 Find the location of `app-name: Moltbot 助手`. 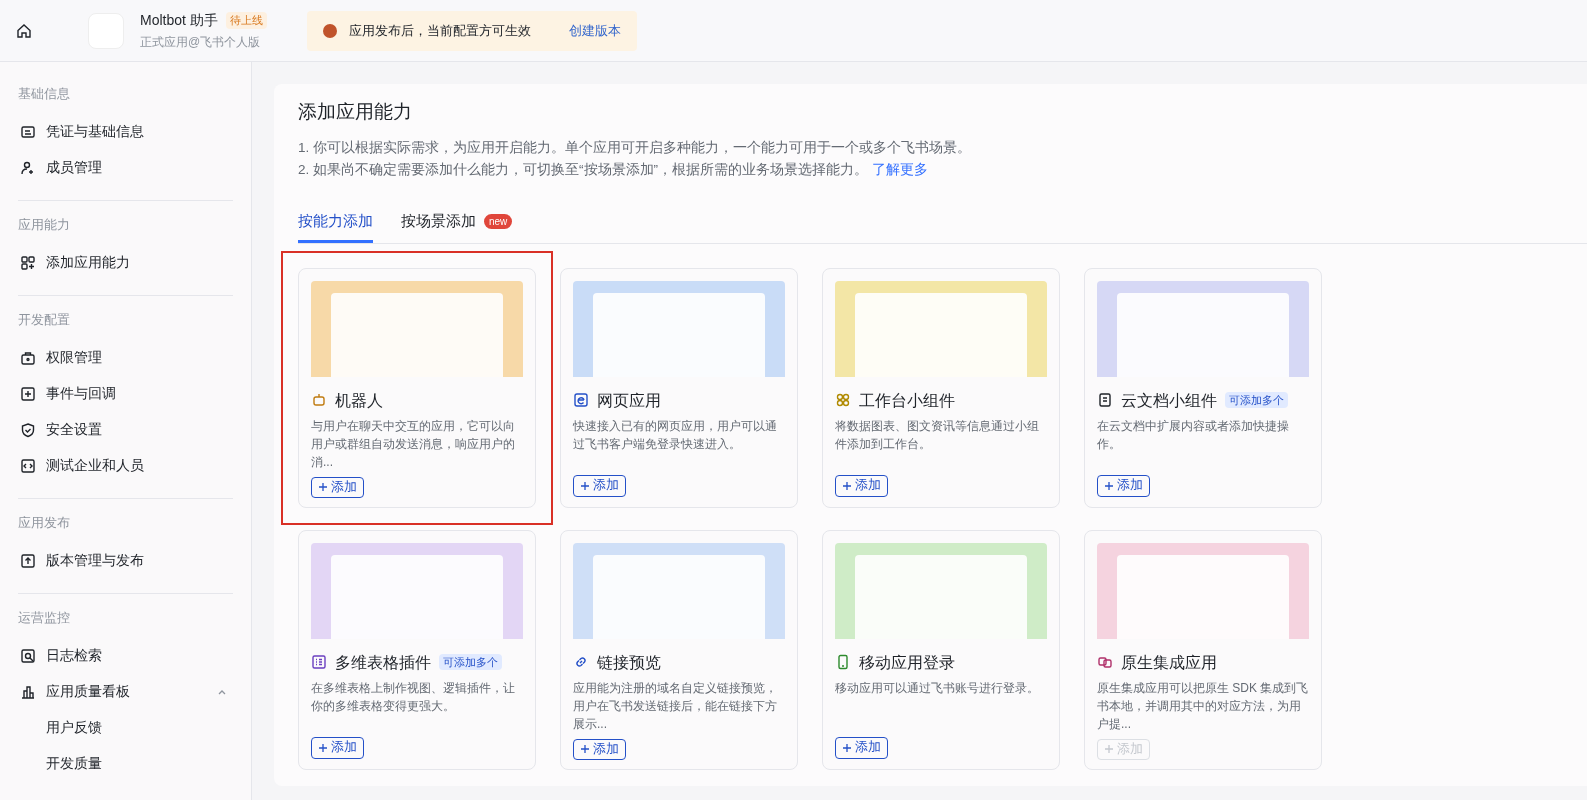

app-name: Moltbot 助手 is located at coordinates (179, 20).